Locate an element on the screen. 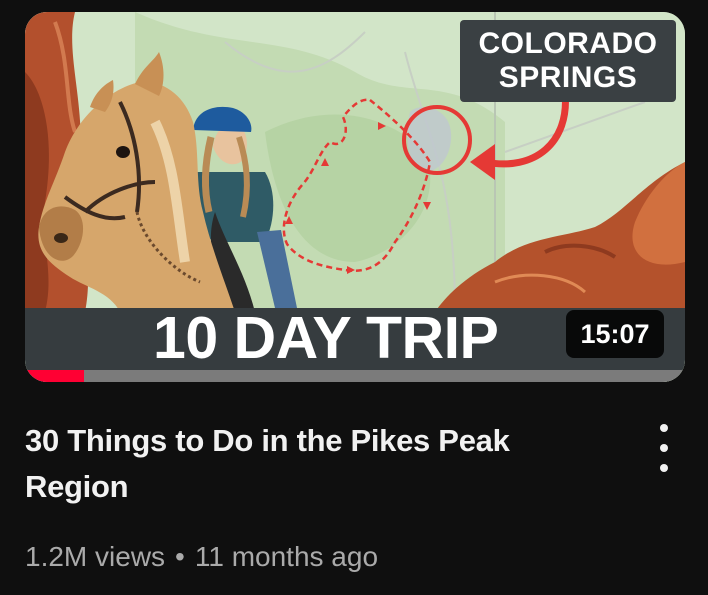 The image size is (708, 595). watch-progress-fill is located at coordinates (55, 376).